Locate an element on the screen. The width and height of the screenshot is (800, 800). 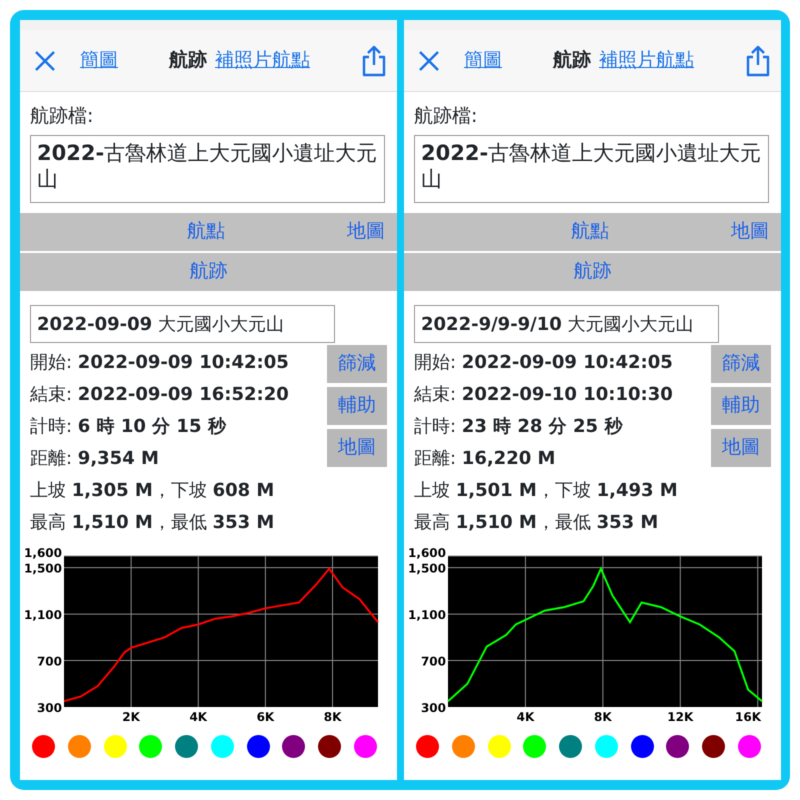
x-axis-label: 16K is located at coordinates (748, 717).